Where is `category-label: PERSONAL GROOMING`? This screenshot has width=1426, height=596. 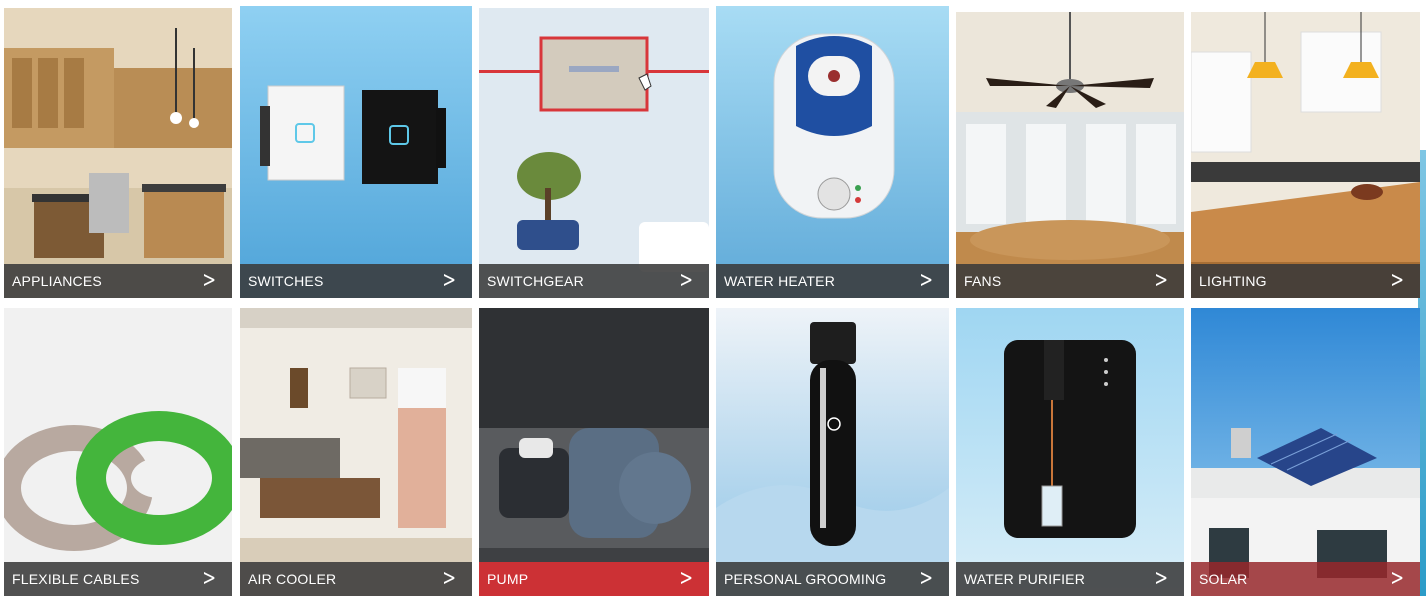
category-label: PERSONAL GROOMING is located at coordinates (805, 579).